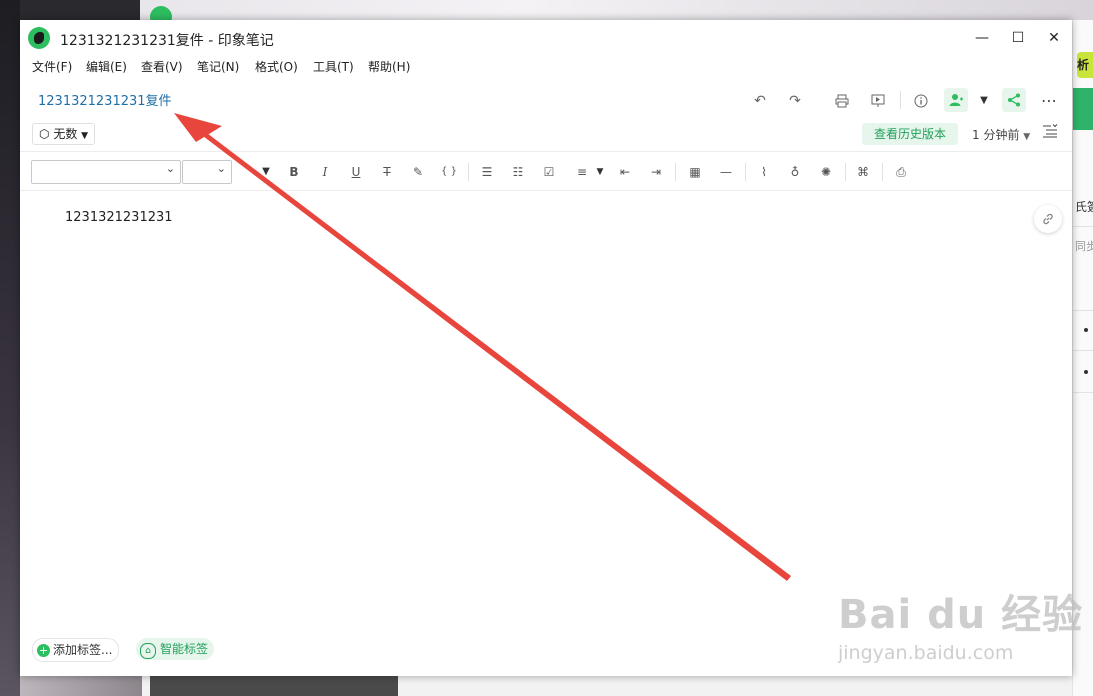 The image size is (1093, 696). I want to click on watermark-brand: Bai du 经验, so click(961, 615).